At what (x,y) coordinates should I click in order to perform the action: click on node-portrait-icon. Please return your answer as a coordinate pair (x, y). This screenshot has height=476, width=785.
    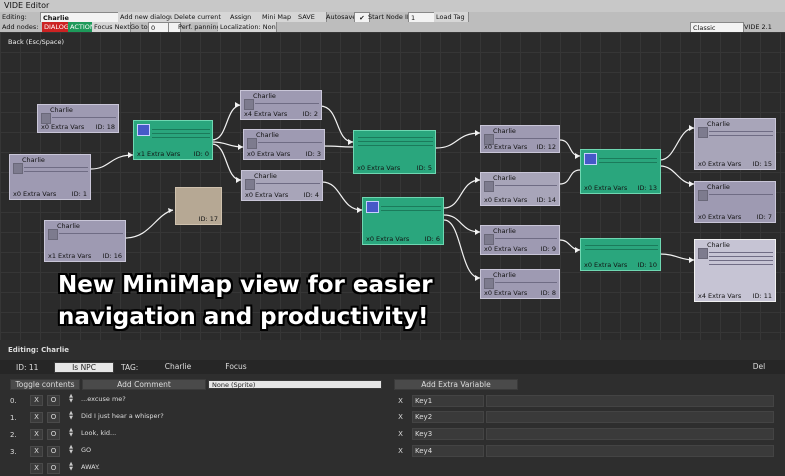
    Looking at the image, I should click on (590, 159).